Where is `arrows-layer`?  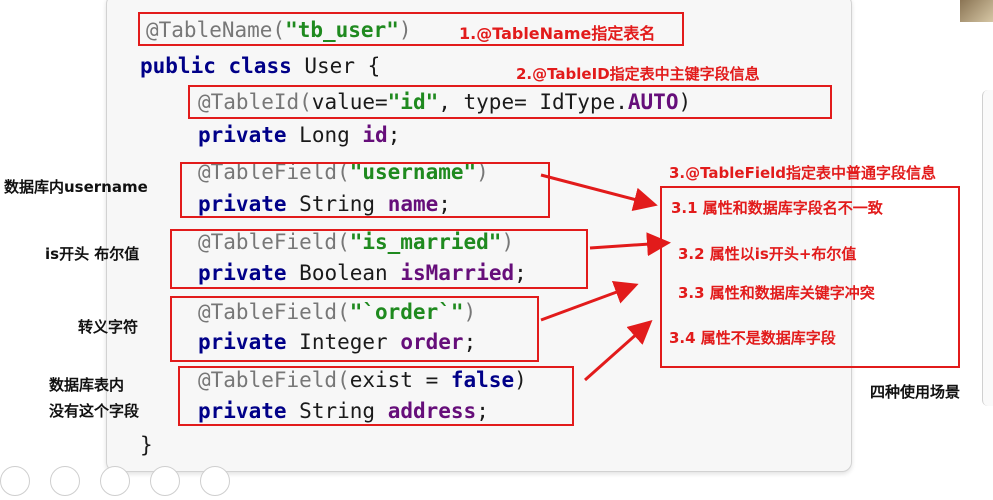 arrows-layer is located at coordinates (605, 277).